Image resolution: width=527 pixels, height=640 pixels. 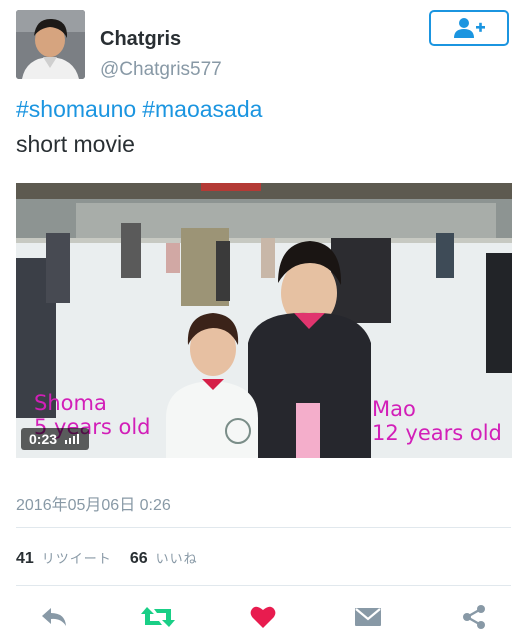 I want to click on message-button, so click(x=368, y=617).